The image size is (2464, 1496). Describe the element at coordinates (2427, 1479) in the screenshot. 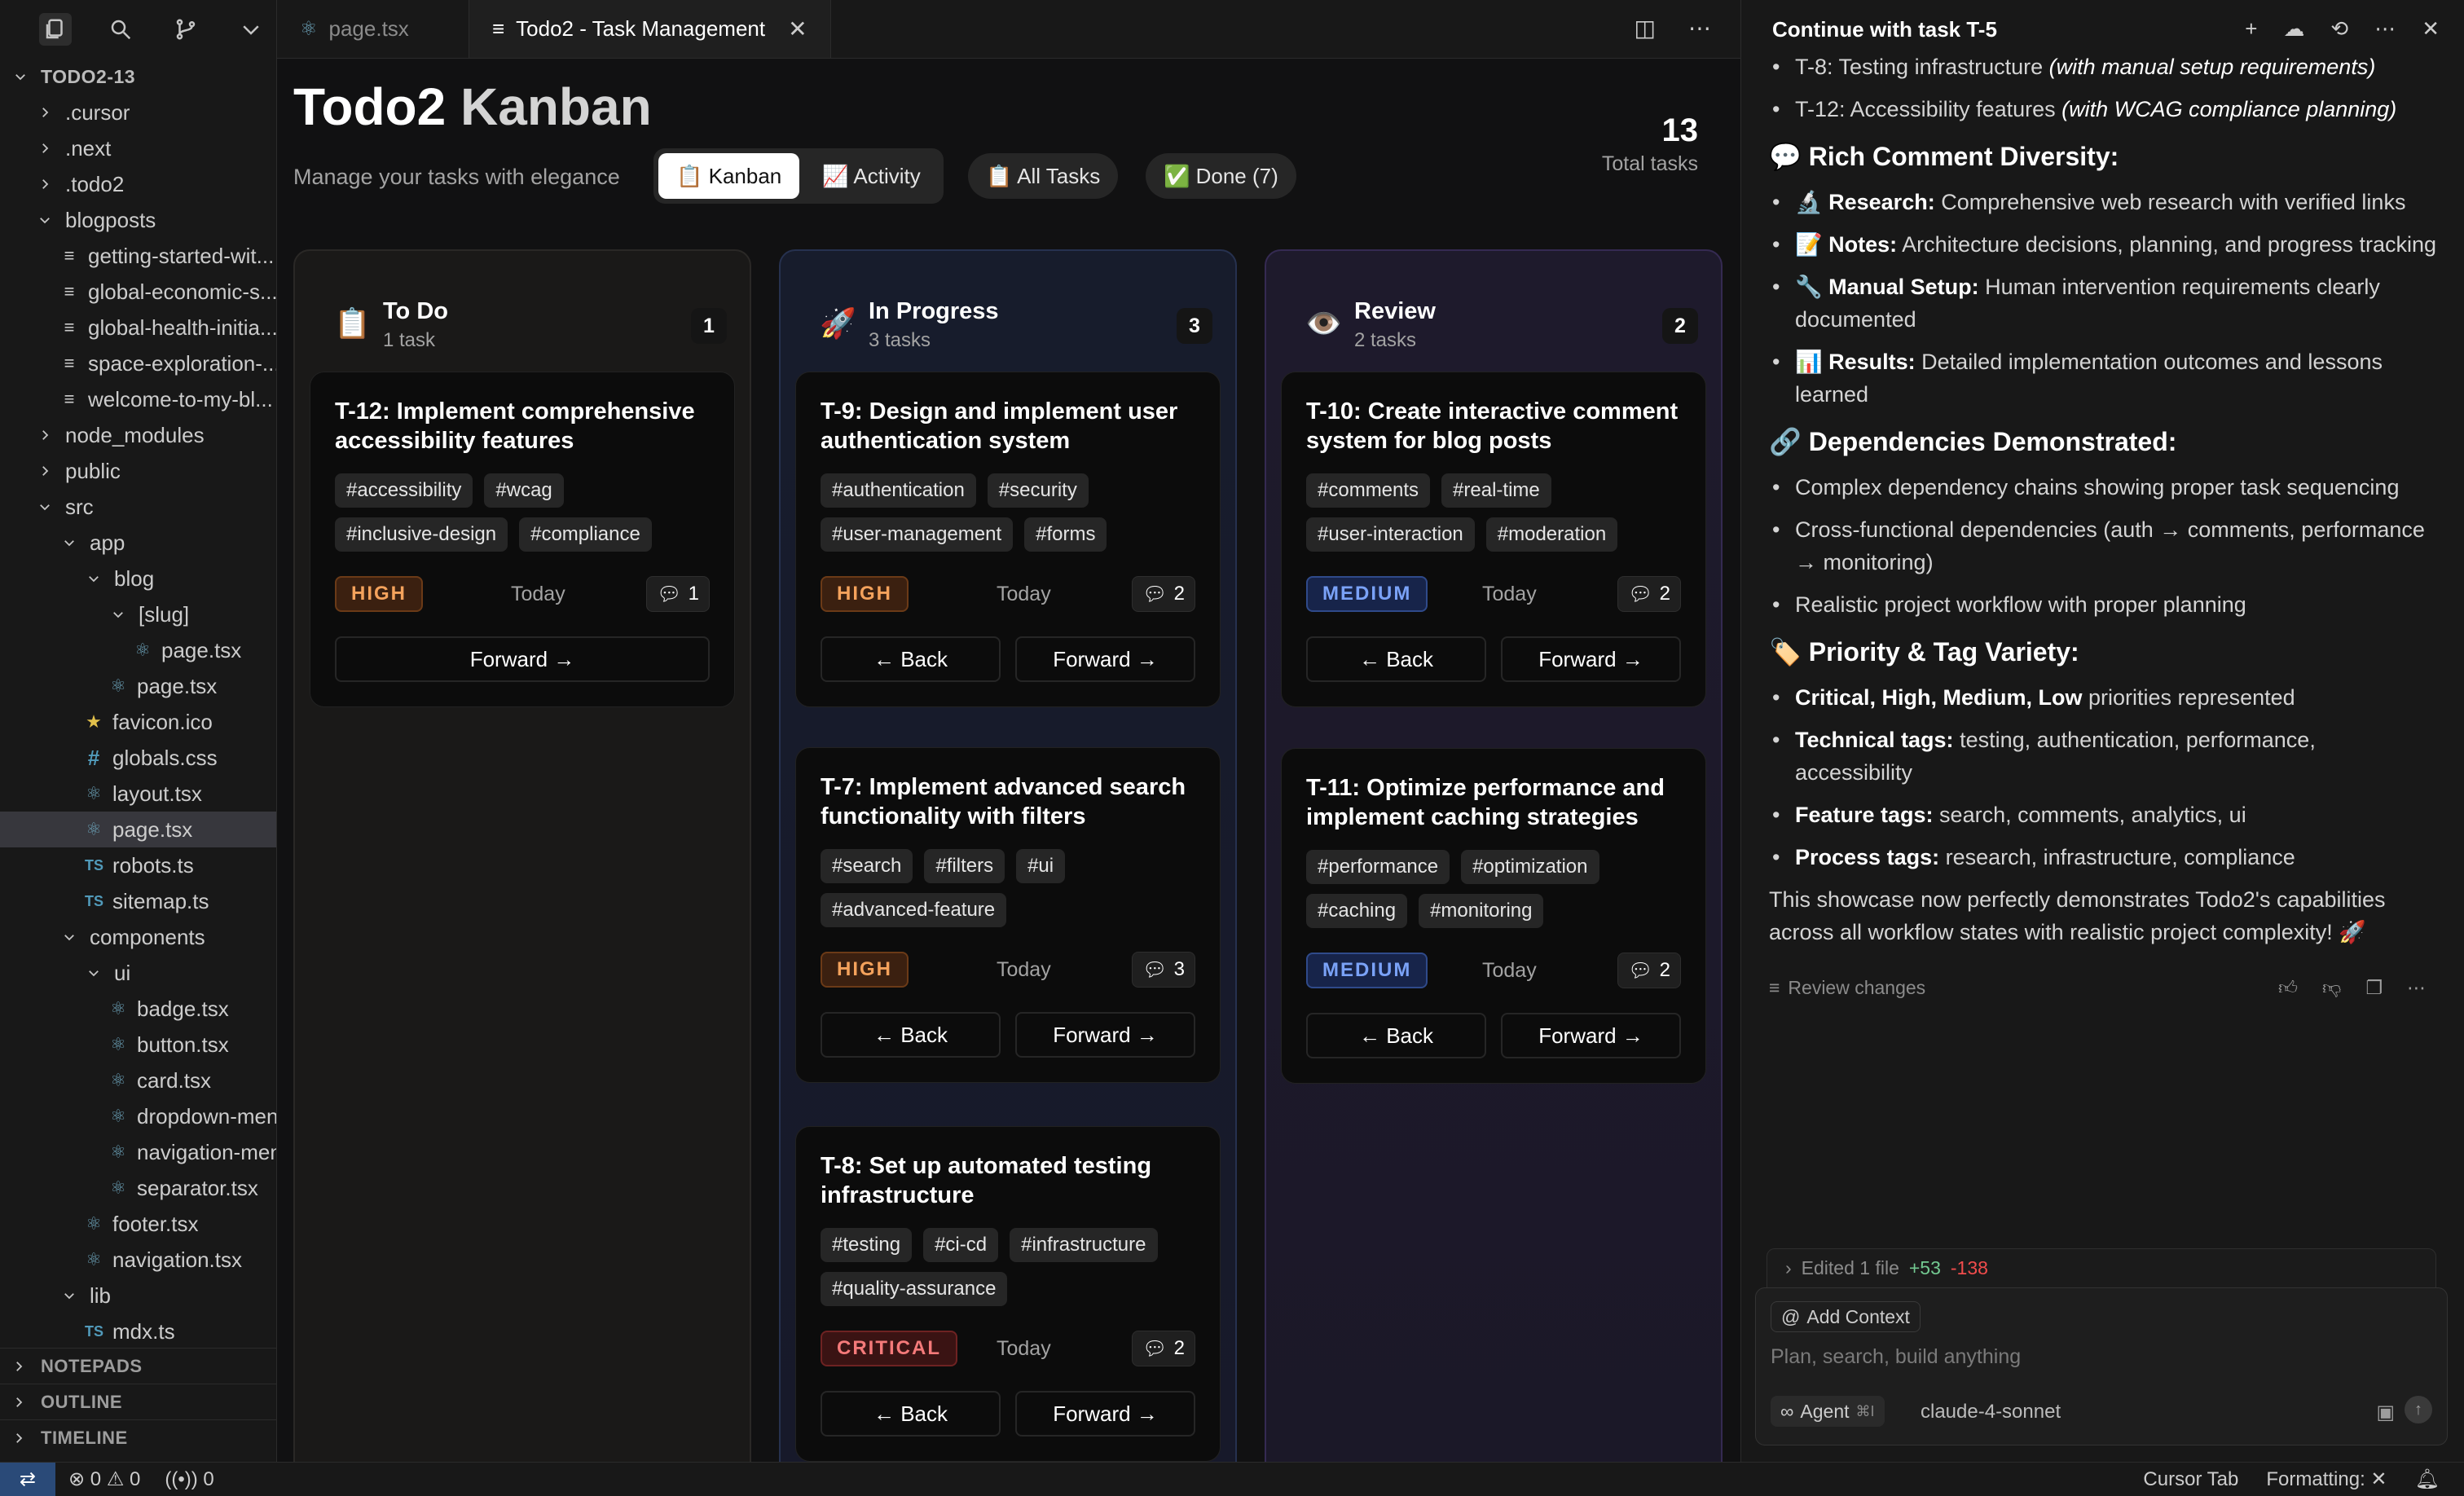

I see `bell-icon: 🔔︎` at that location.